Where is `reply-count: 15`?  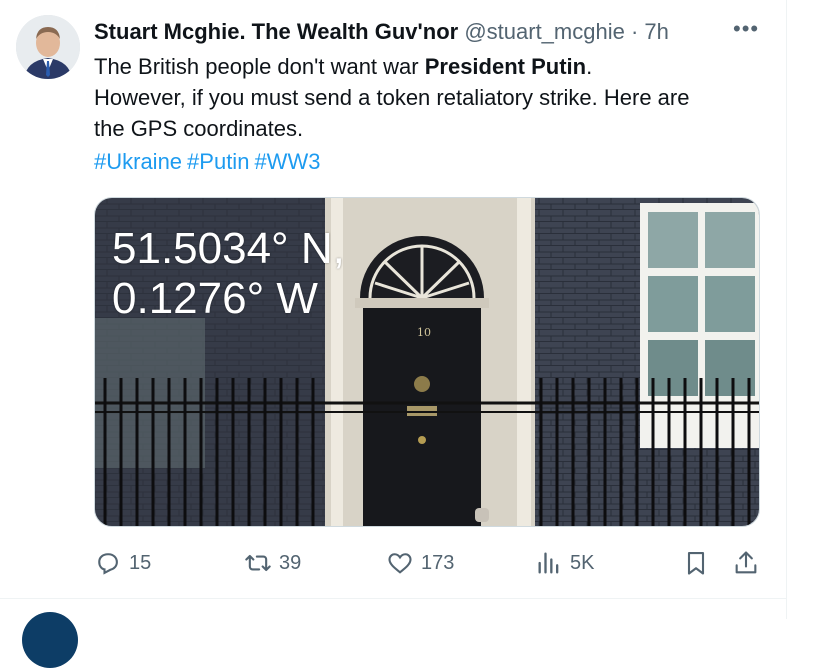
reply-count: 15 is located at coordinates (140, 562).